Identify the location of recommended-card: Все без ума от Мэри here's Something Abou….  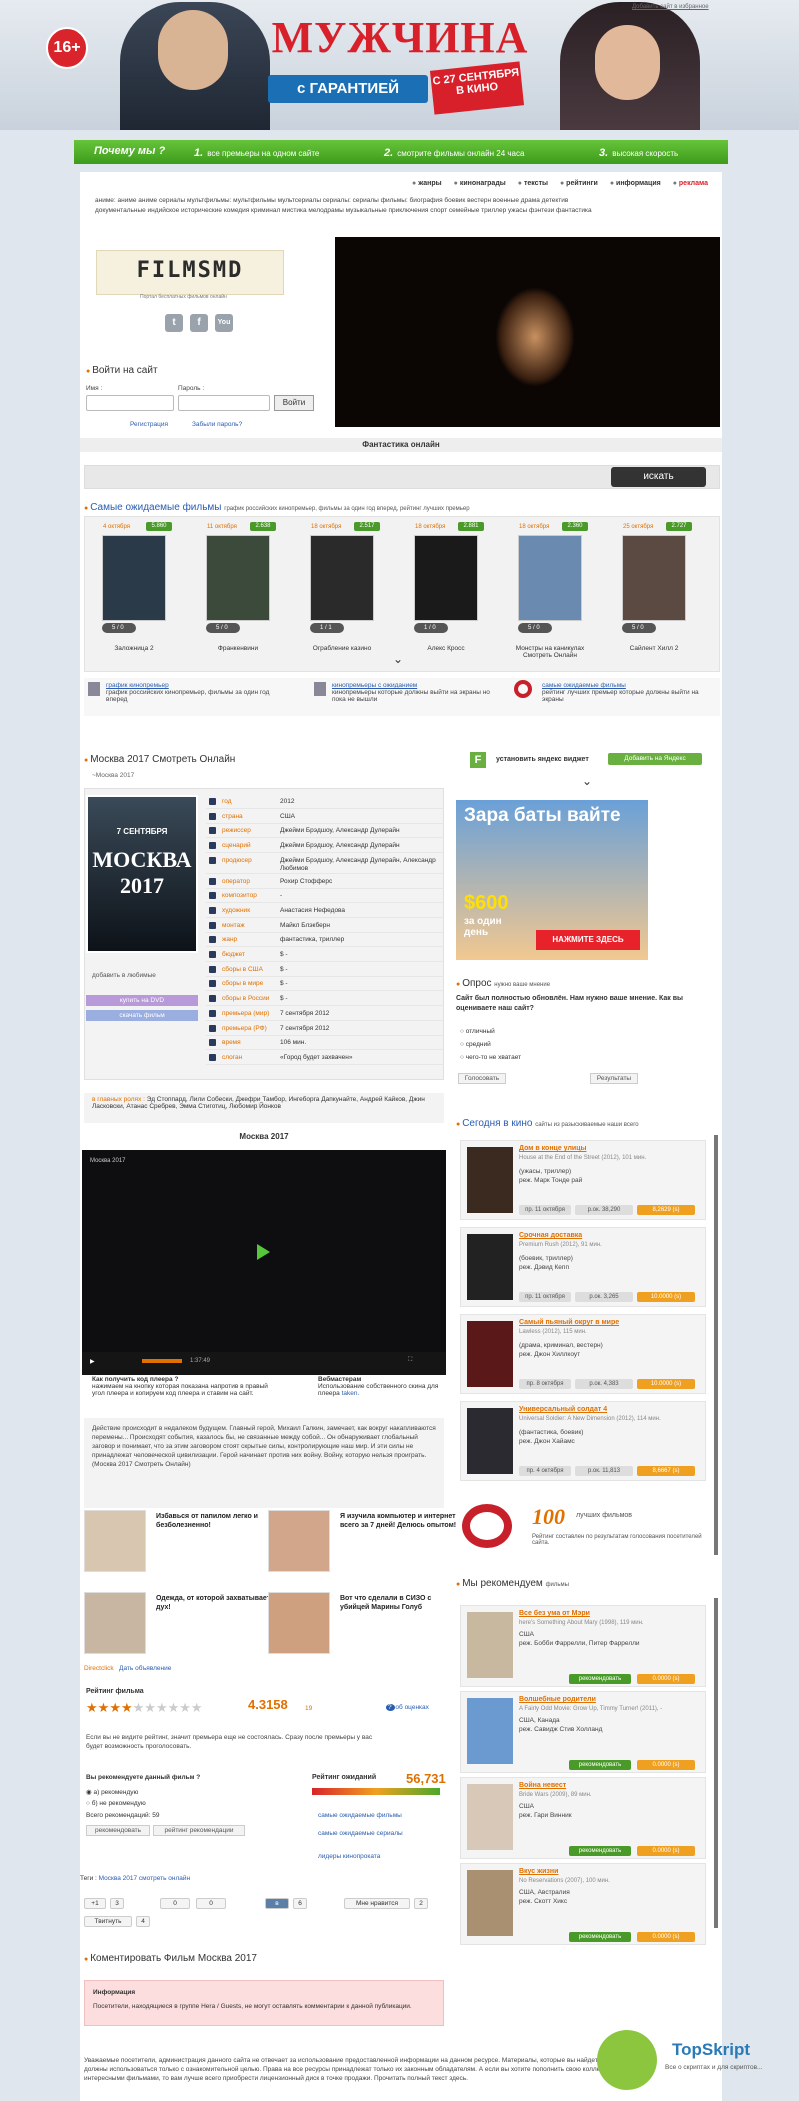
(583, 1646).